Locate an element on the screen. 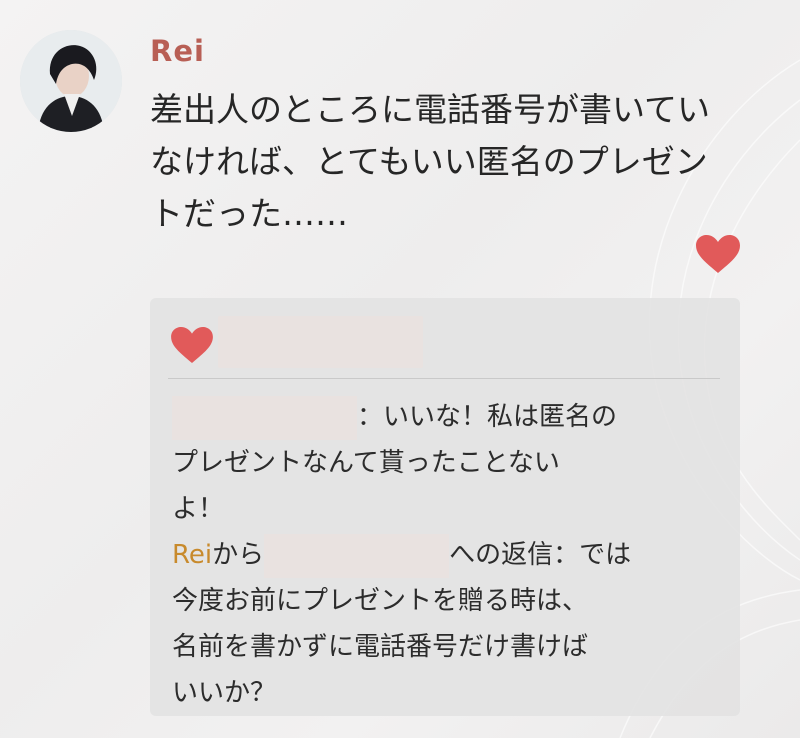 The width and height of the screenshot is (800, 738). avatar is located at coordinates (71, 81).